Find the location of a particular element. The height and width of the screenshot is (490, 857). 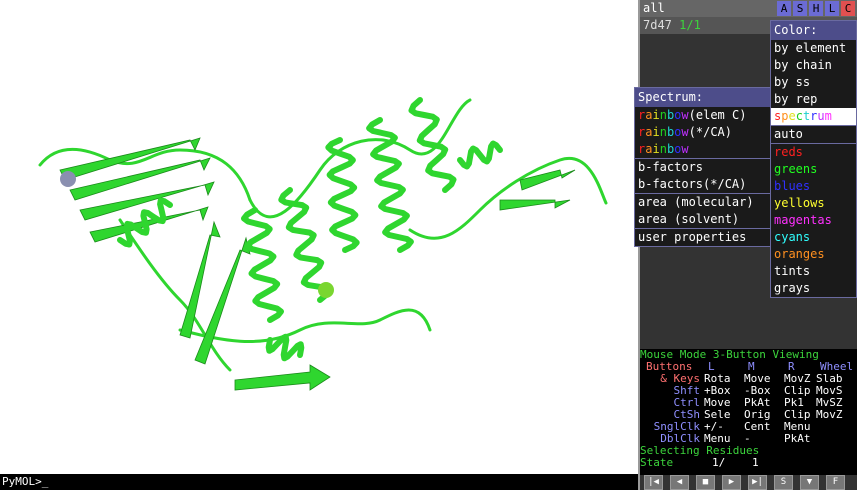

ashlc-button-l: L is located at coordinates (832, 8).